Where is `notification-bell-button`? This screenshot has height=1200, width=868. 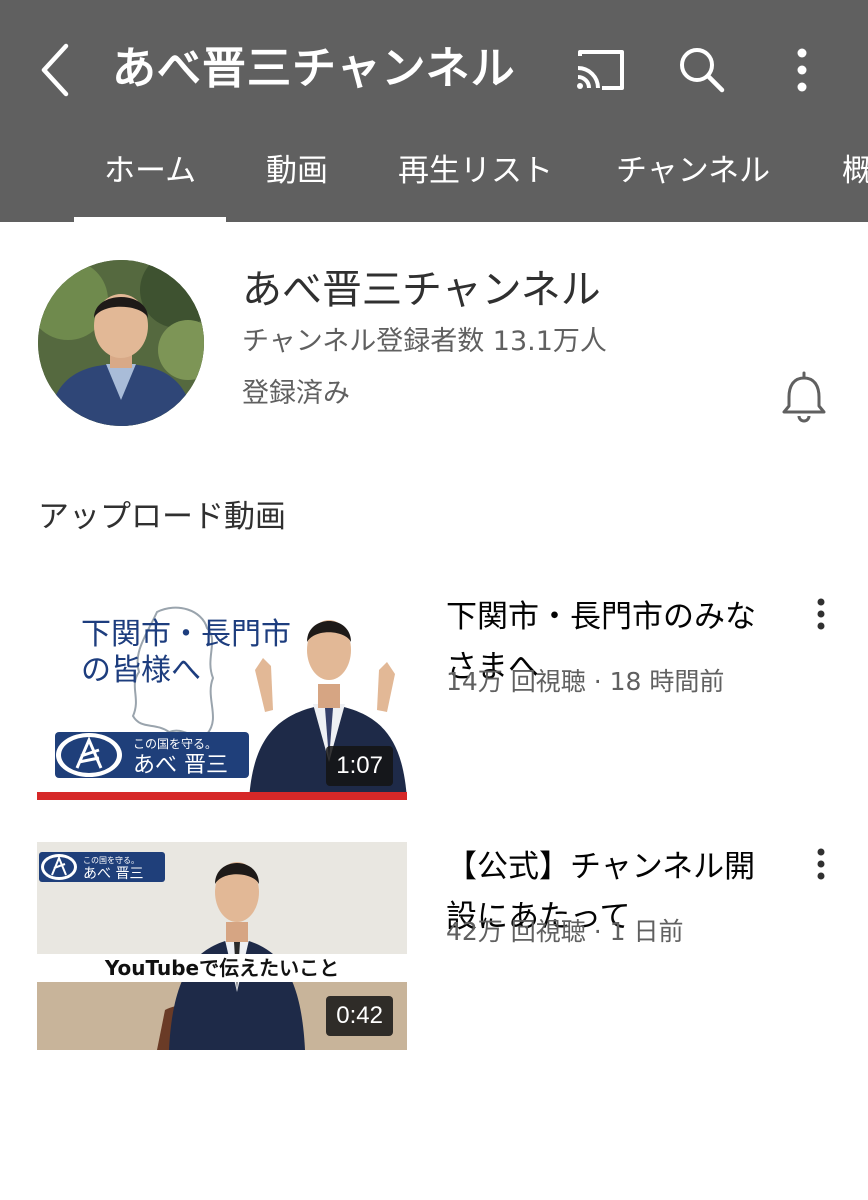
notification-bell-button is located at coordinates (804, 397).